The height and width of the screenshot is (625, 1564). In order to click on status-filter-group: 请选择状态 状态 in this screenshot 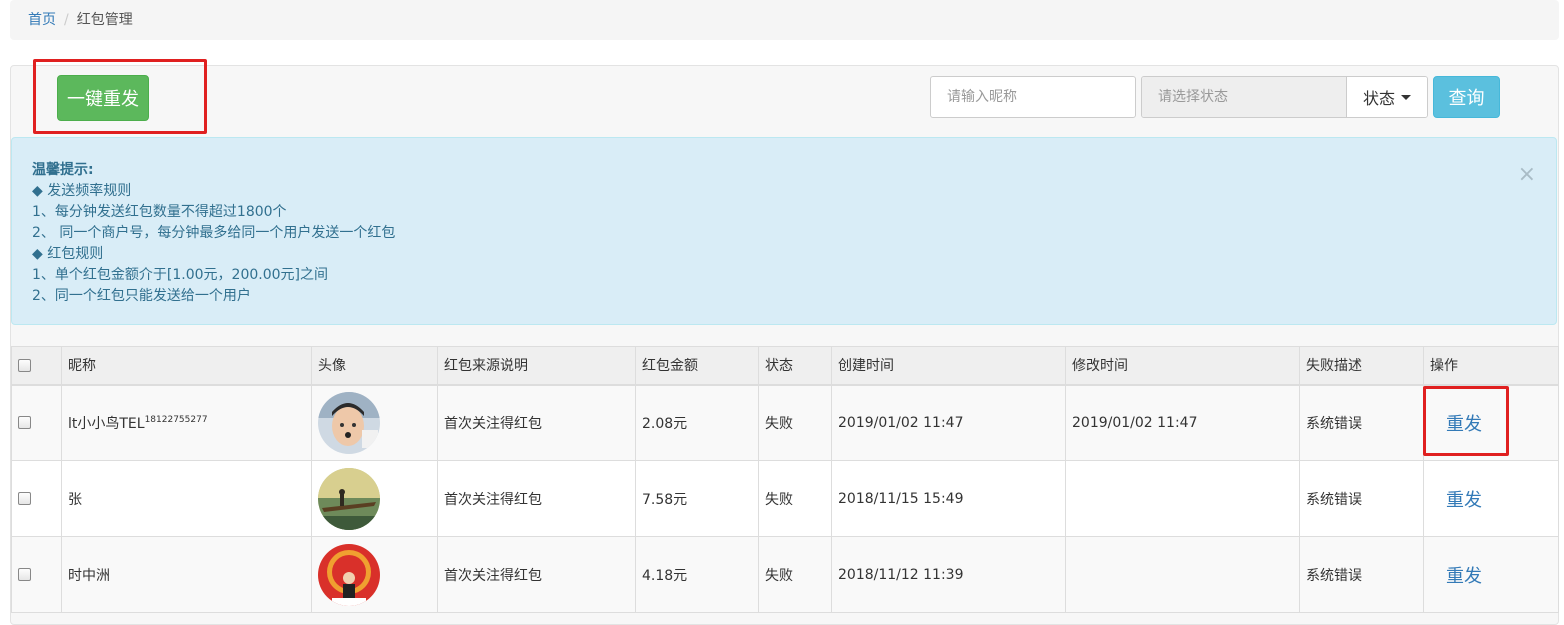, I will do `click(1284, 97)`.